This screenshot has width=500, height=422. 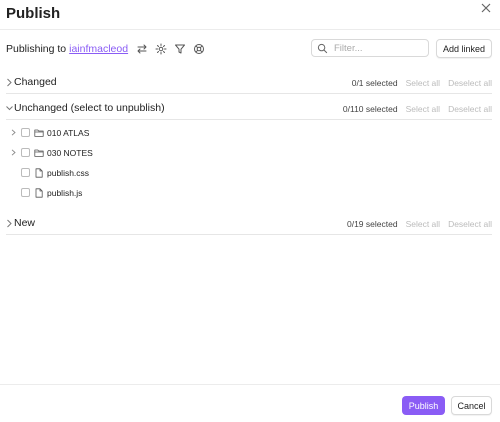 What do you see at coordinates (370, 109) in the screenshot?
I see `selected-count: 0/110 selected` at bounding box center [370, 109].